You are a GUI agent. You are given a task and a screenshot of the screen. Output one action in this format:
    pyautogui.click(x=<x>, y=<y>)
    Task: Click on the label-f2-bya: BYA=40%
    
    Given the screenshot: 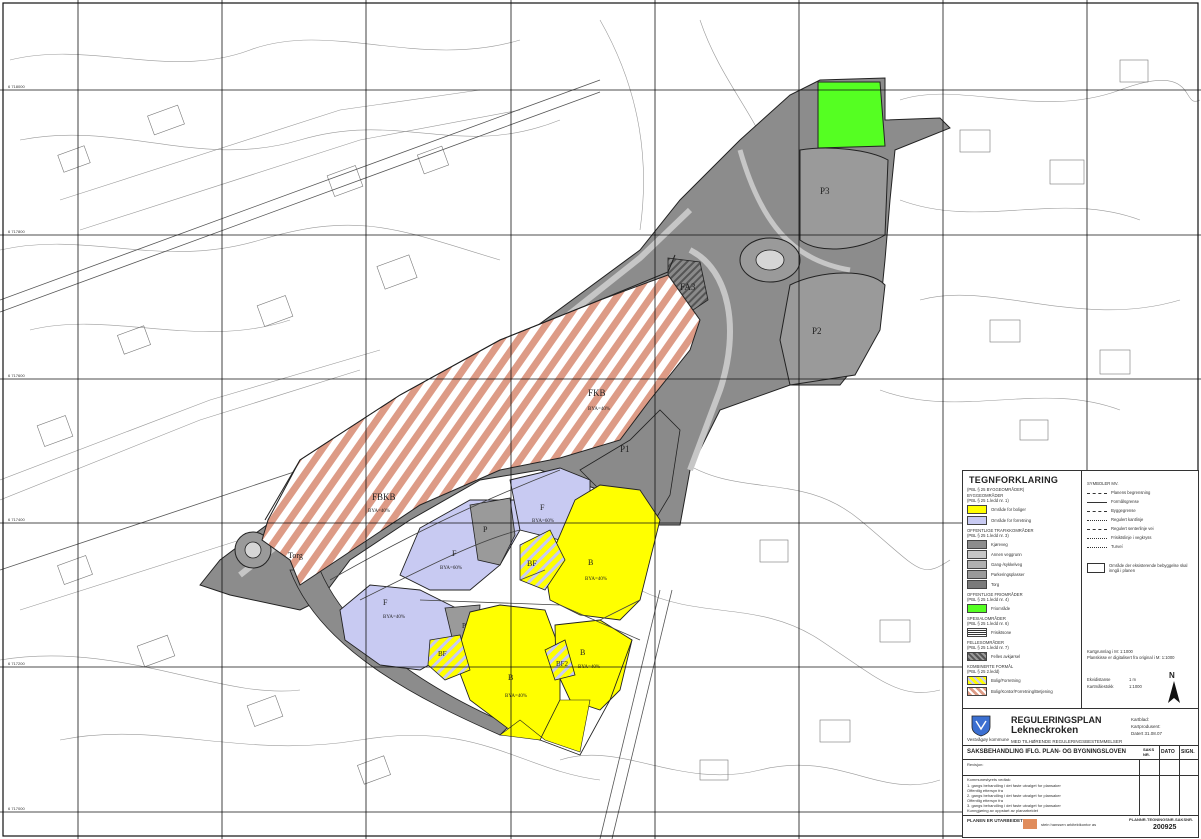 What is the action you would take?
    pyautogui.click(x=394, y=617)
    